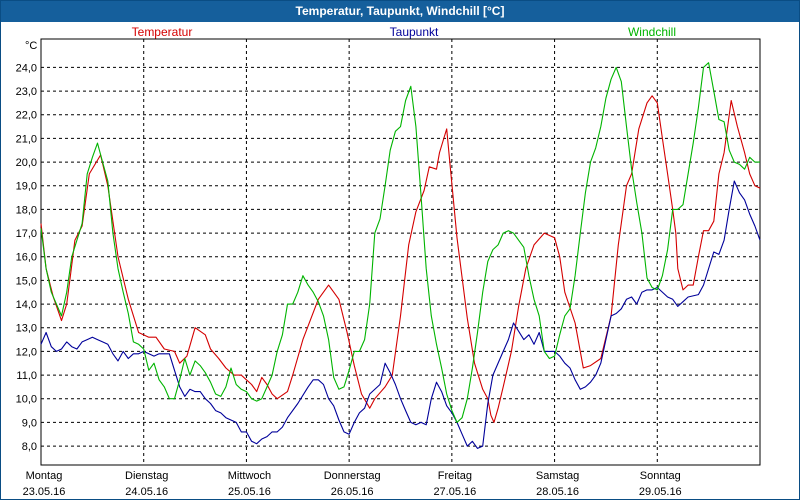 The height and width of the screenshot is (500, 800). What do you see at coordinates (26, 163) in the screenshot?
I see `y-tick-label: 20,0` at bounding box center [26, 163].